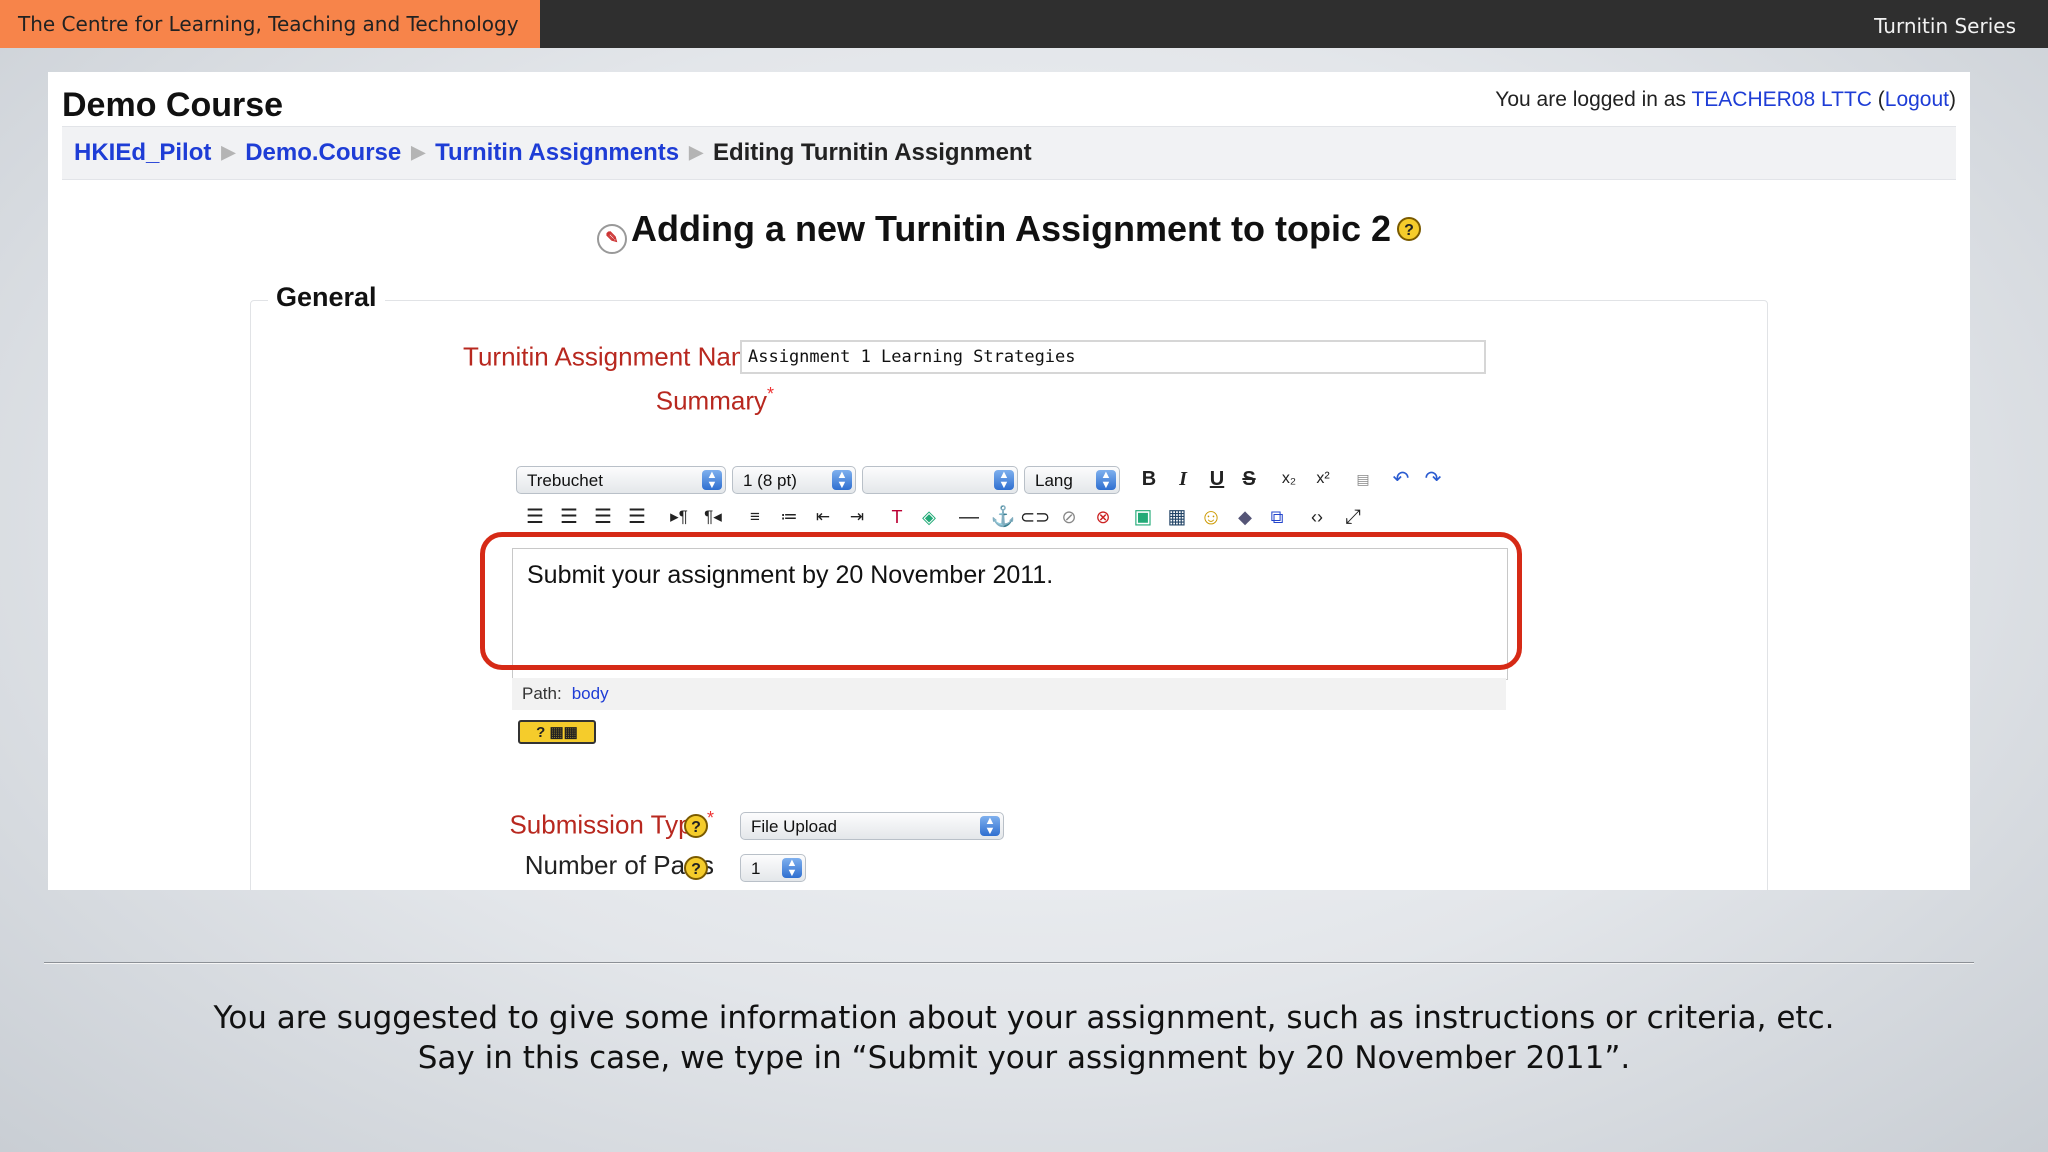 The image size is (2048, 1152). I want to click on format-select: ▲ ▼, so click(940, 480).